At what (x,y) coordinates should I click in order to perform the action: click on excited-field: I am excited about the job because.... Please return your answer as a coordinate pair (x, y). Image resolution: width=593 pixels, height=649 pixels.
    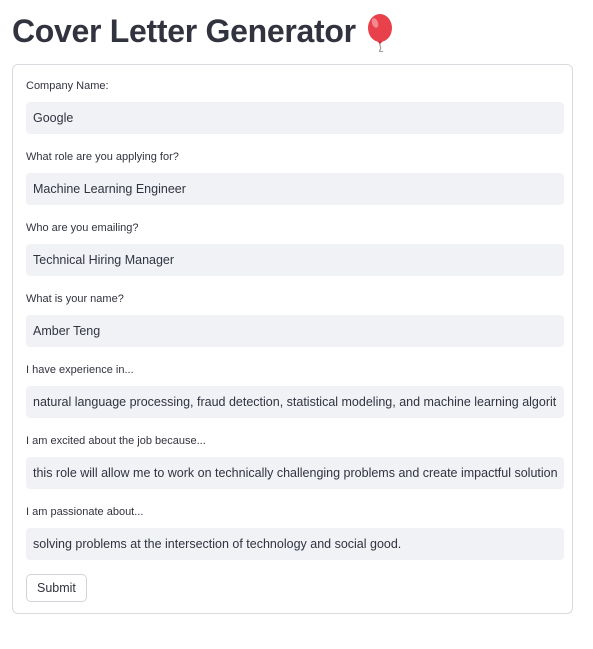
    Looking at the image, I should click on (295, 461).